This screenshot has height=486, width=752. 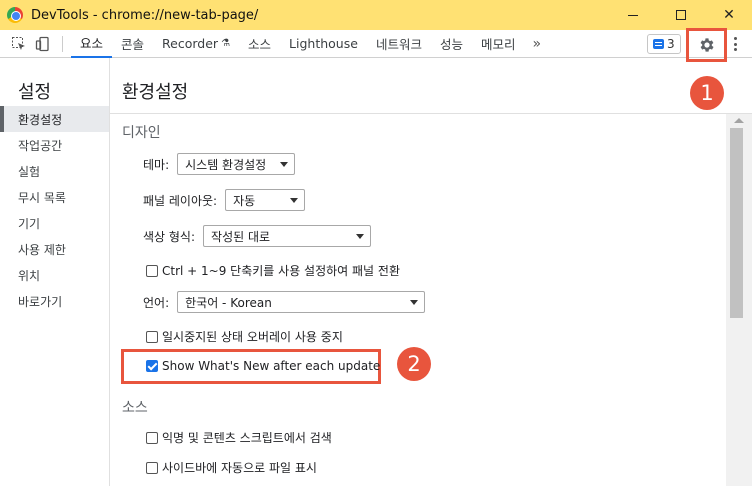 What do you see at coordinates (152, 336) in the screenshot?
I see `disable-overlay-checkbox` at bounding box center [152, 336].